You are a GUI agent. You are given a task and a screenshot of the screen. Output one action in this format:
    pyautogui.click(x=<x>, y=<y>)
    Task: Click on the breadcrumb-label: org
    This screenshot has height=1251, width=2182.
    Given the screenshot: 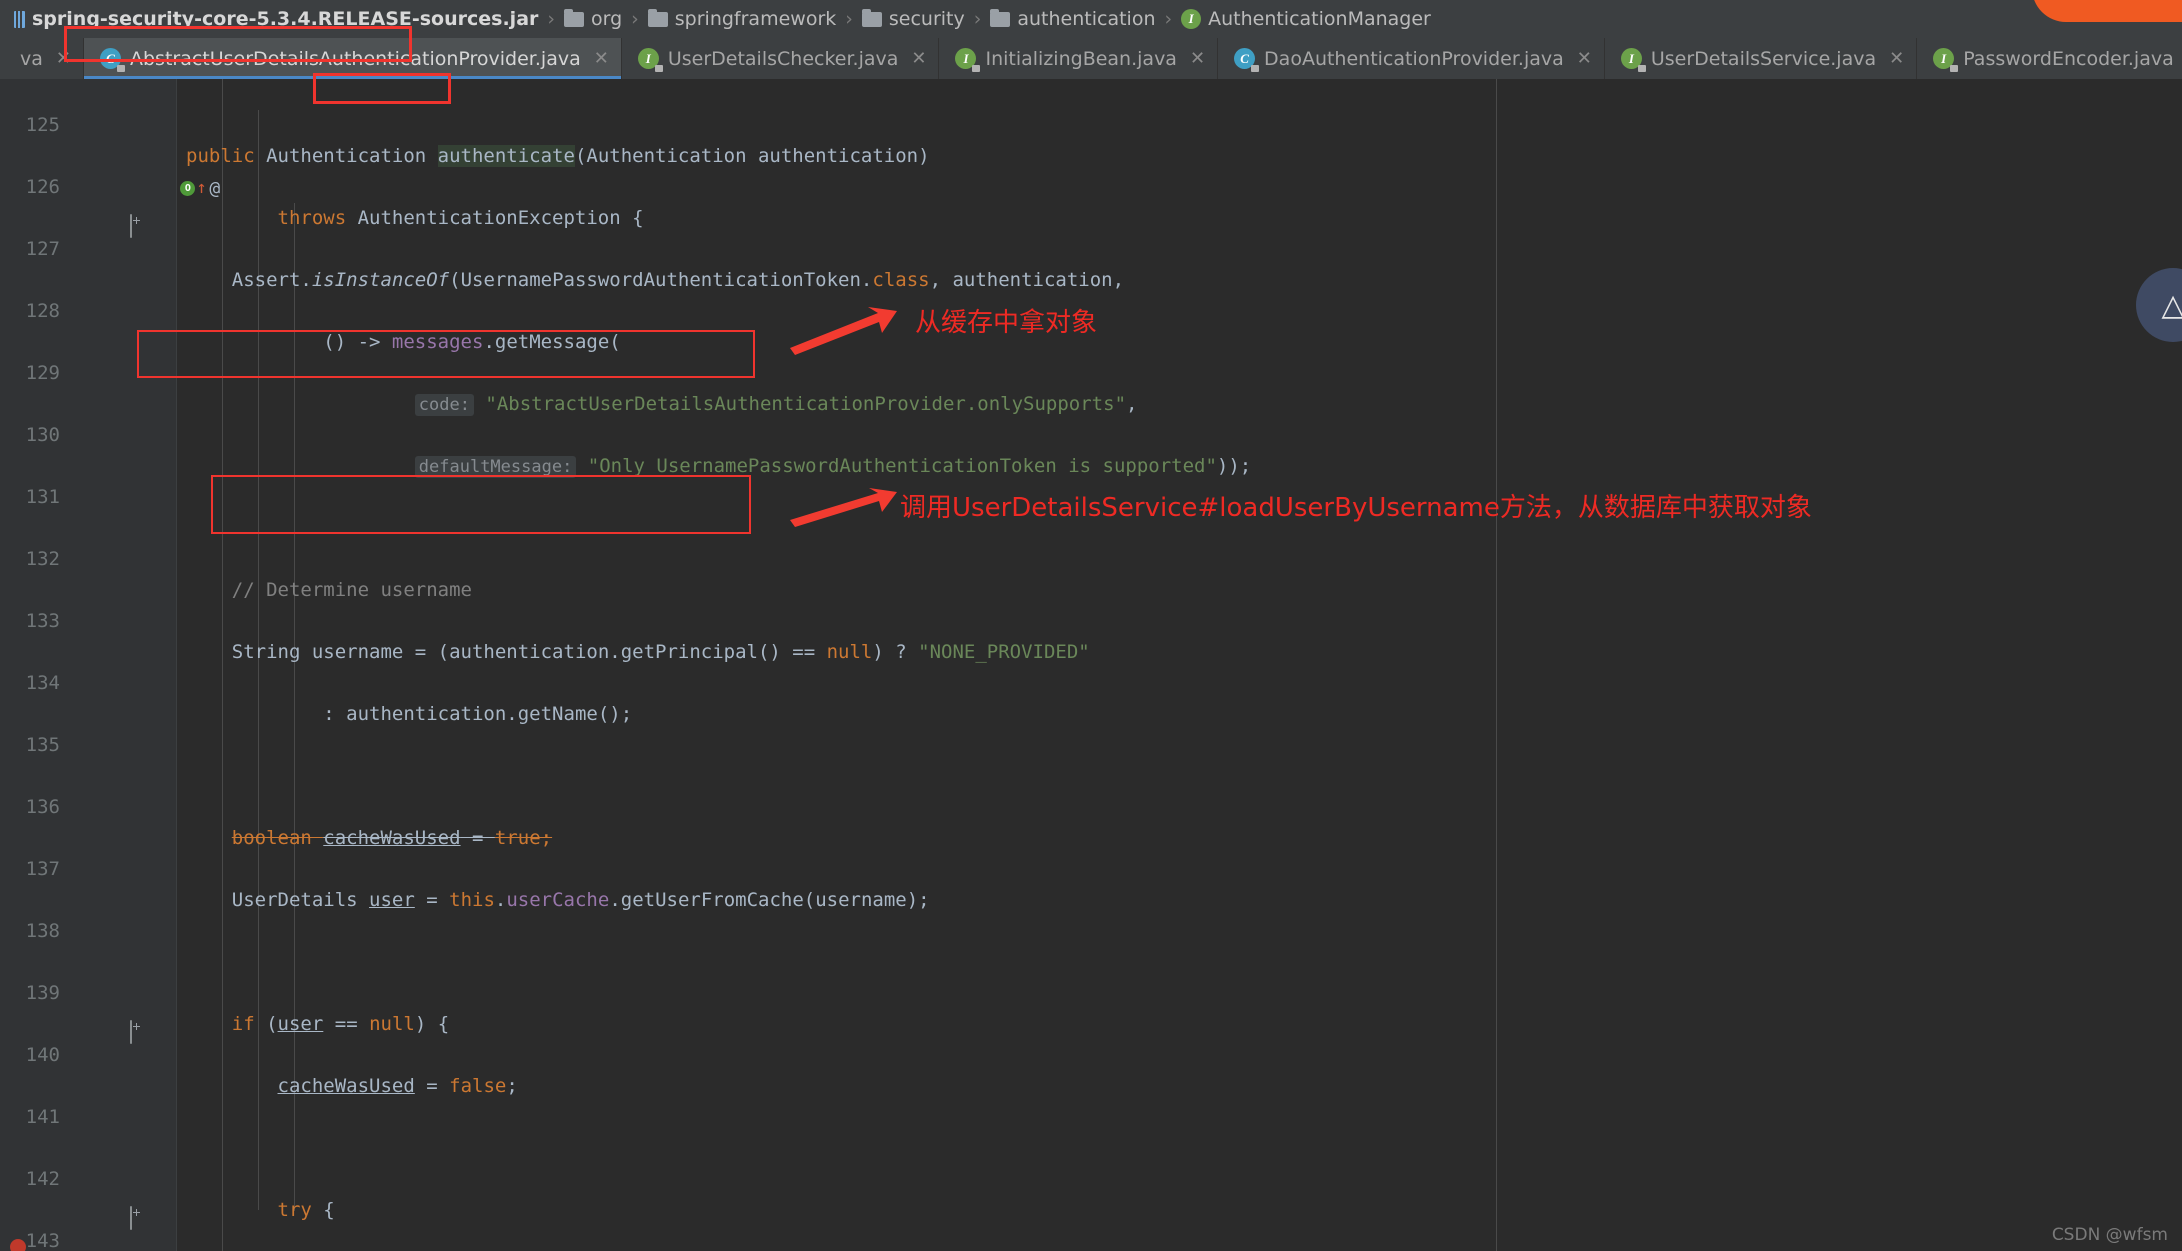 What is the action you would take?
    pyautogui.click(x=607, y=19)
    